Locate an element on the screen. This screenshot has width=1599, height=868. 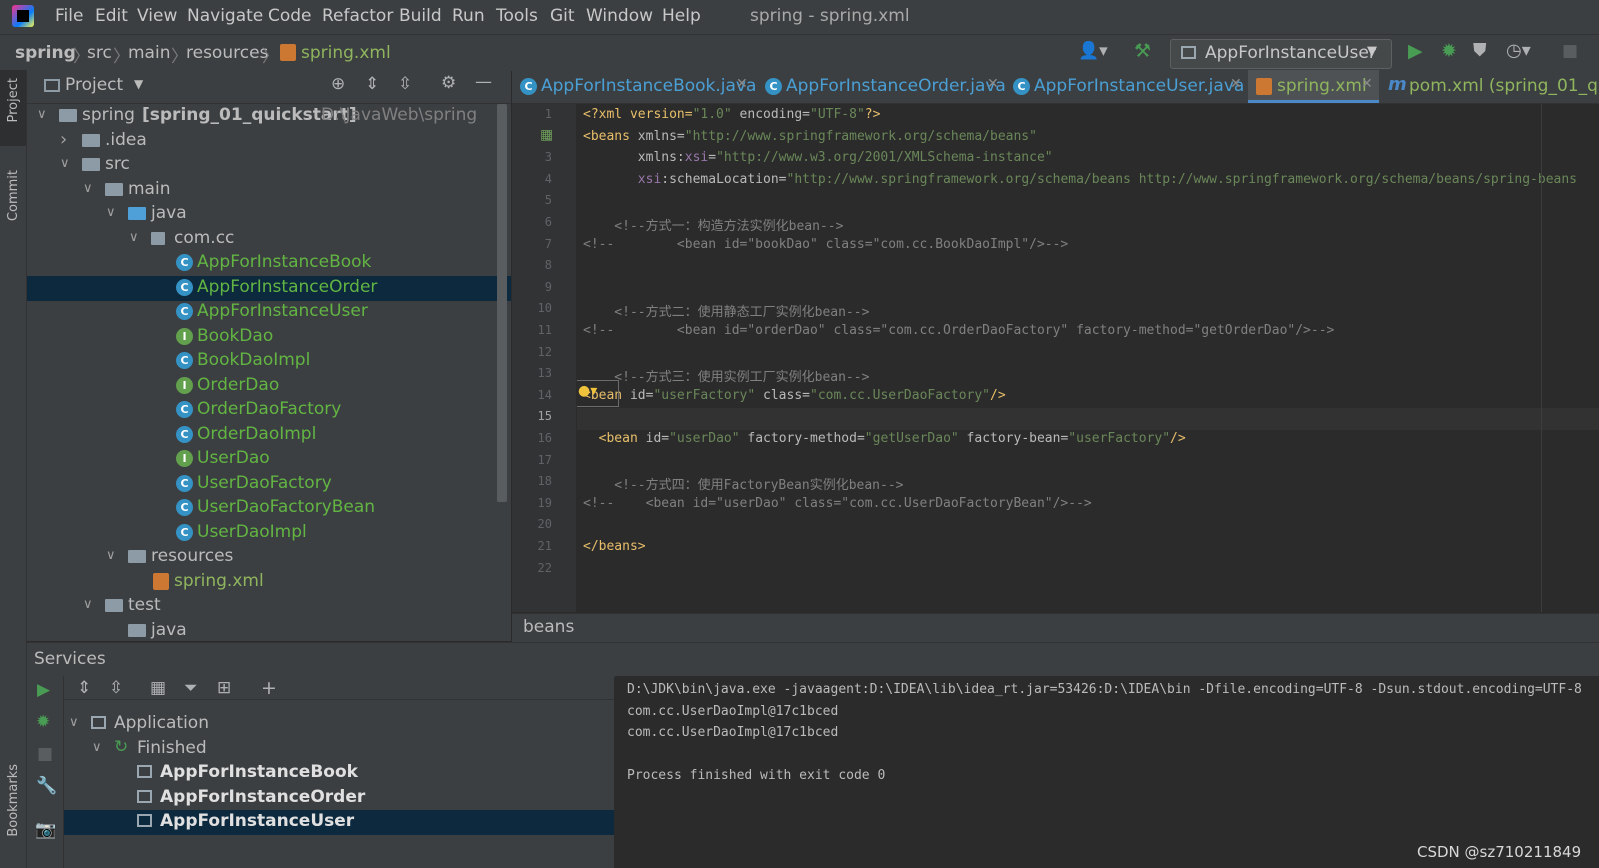
hide-panel-icon: — is located at coordinates (483, 82).